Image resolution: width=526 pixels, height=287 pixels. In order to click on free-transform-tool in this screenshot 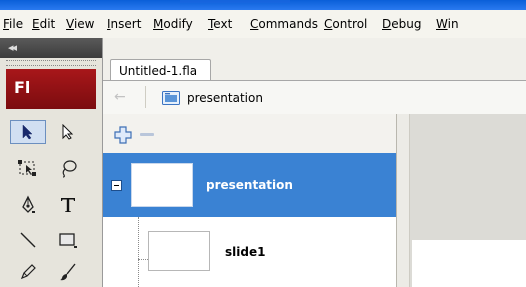, I will do `click(28, 168)`.